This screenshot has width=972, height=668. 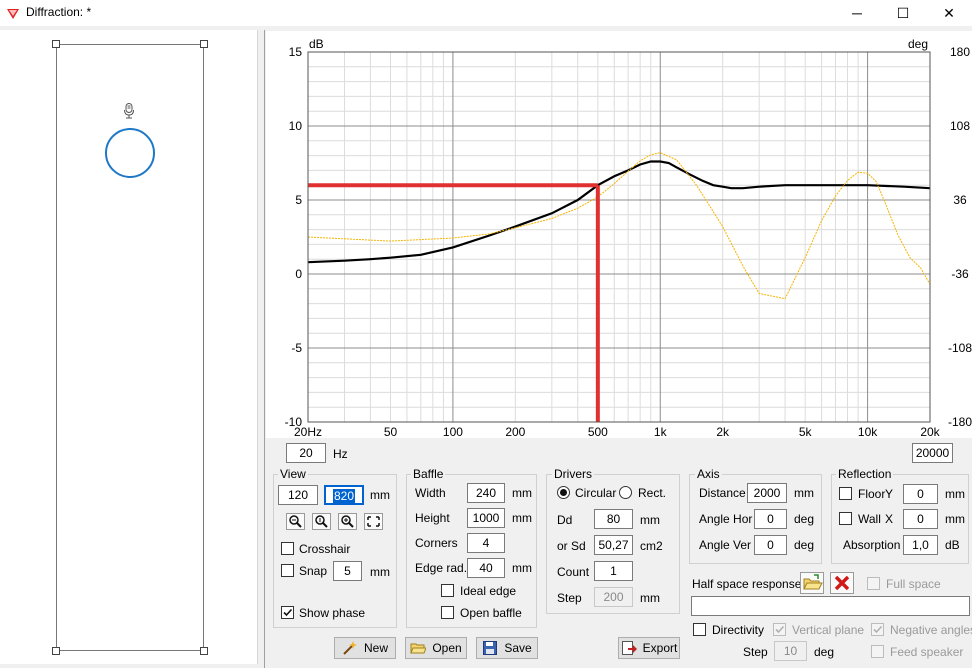 What do you see at coordinates (845, 518) in the screenshot?
I see `wall-checkbox` at bounding box center [845, 518].